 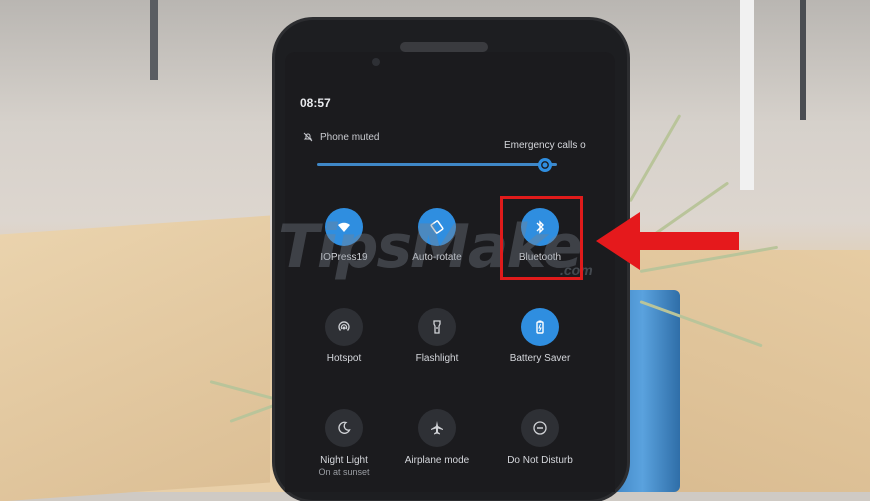 What do you see at coordinates (667, 241) in the screenshot?
I see `red-arrow-icon` at bounding box center [667, 241].